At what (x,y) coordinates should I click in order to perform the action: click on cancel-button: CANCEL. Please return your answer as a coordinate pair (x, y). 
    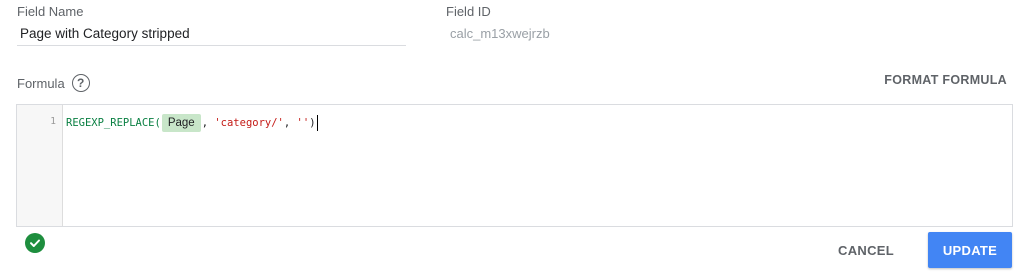
    Looking at the image, I should click on (866, 250).